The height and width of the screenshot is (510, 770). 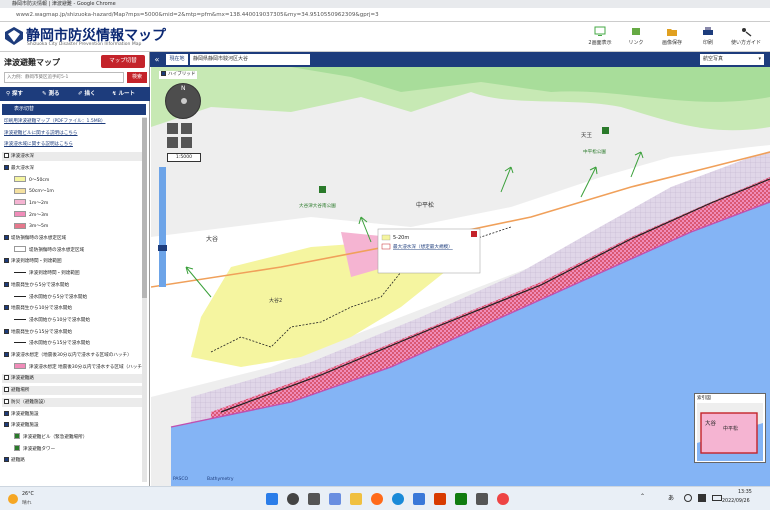 I want to click on layer-row: 津波避難ビルに関する説明はこちら, so click(x=72, y=133).